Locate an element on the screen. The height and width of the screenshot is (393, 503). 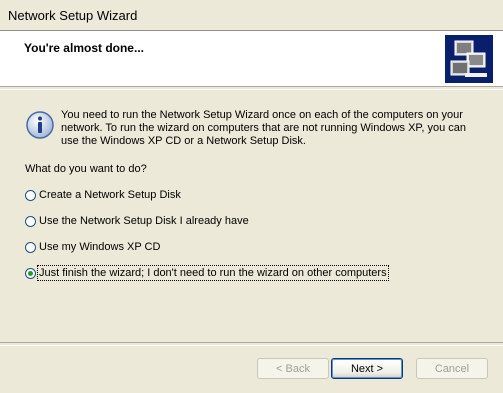
header-divider is located at coordinates (251, 88).